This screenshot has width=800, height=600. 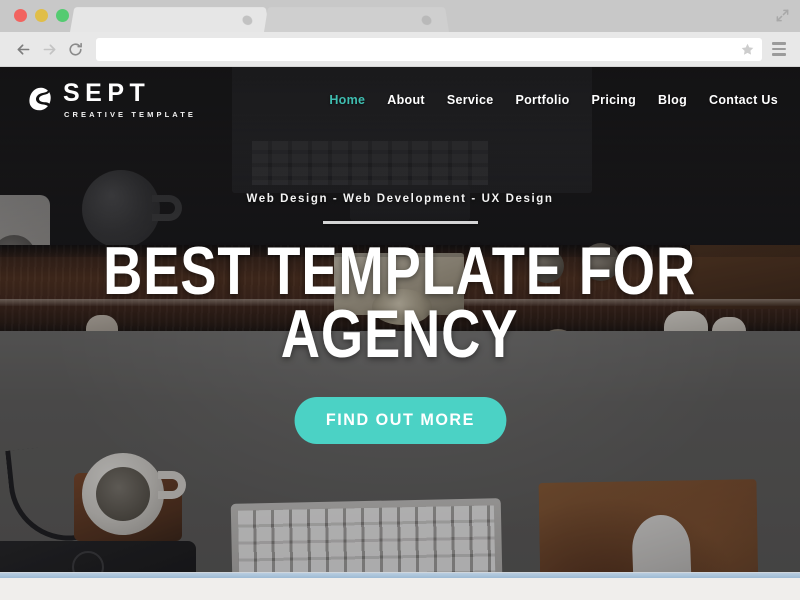 What do you see at coordinates (779, 49) in the screenshot?
I see `browser-menu-icon` at bounding box center [779, 49].